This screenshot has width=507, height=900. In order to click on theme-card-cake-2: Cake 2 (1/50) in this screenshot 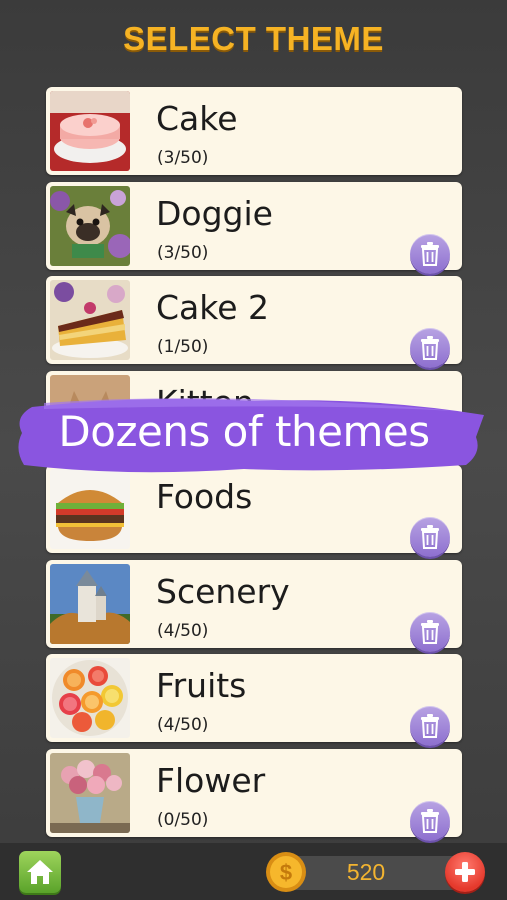, I will do `click(254, 322)`.